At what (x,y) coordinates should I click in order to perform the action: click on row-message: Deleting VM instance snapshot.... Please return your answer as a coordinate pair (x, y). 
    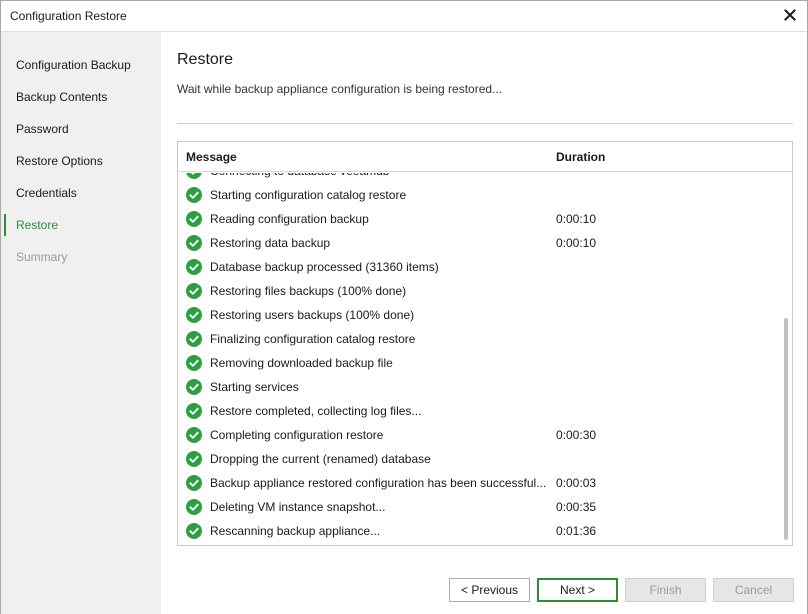
    Looking at the image, I should click on (298, 507).